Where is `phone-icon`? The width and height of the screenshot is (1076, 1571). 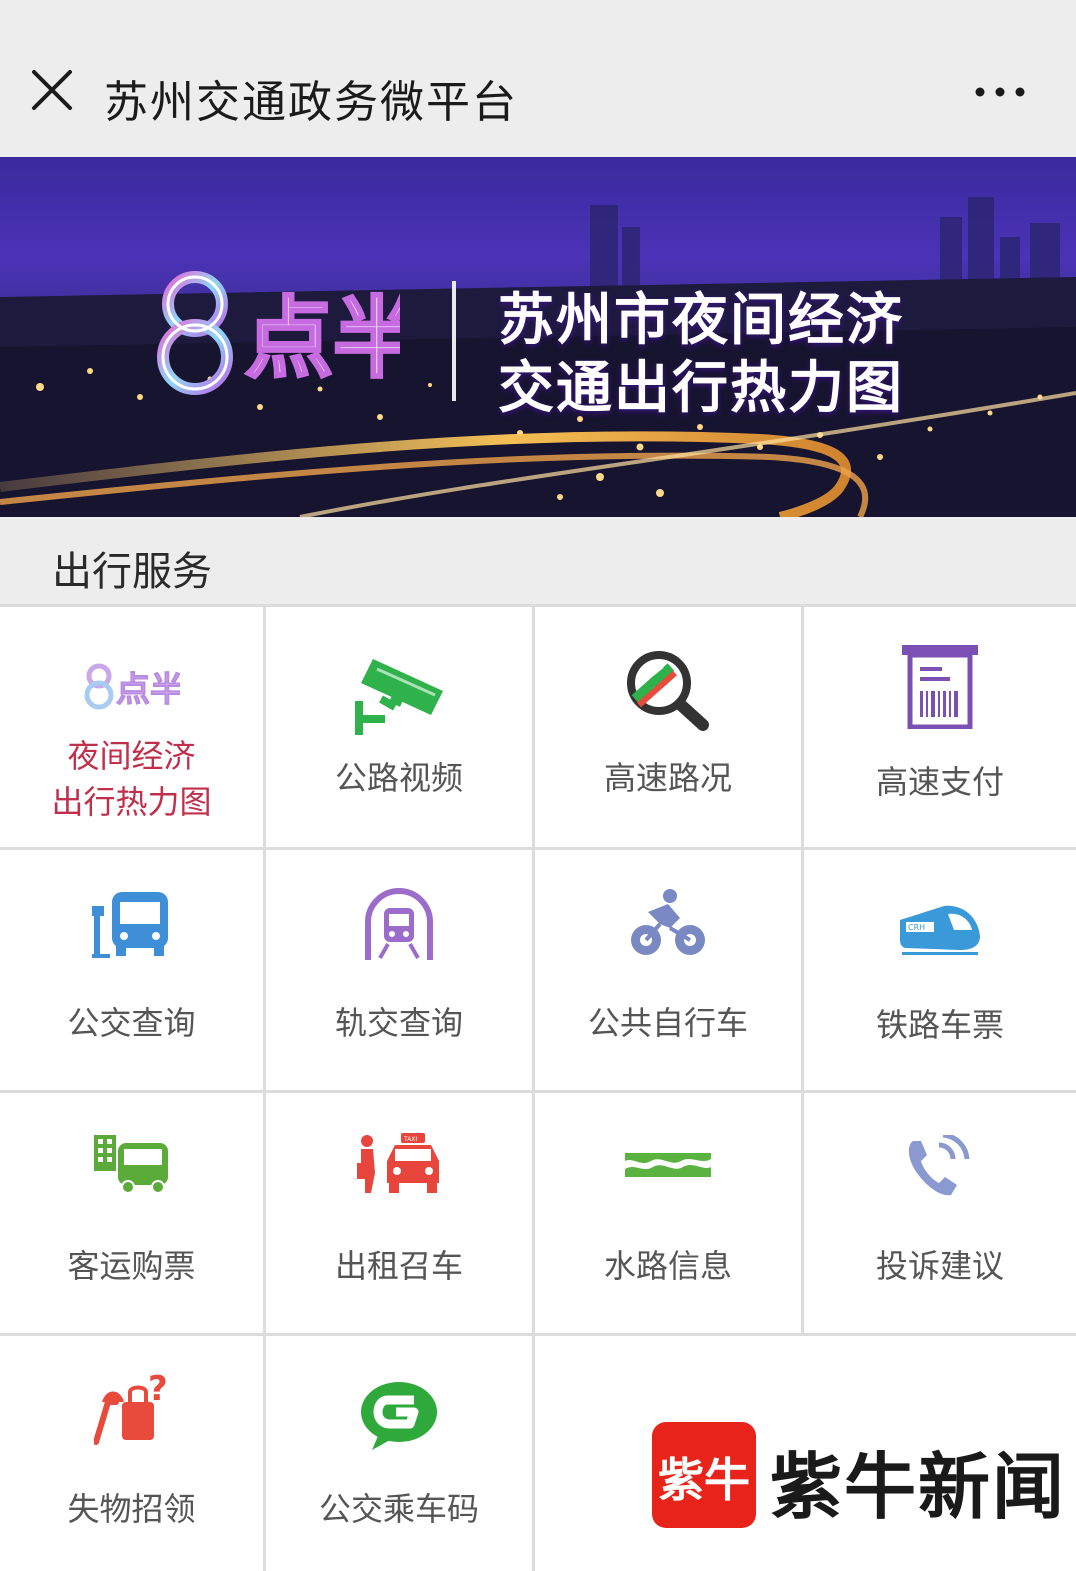 phone-icon is located at coordinates (939, 1165).